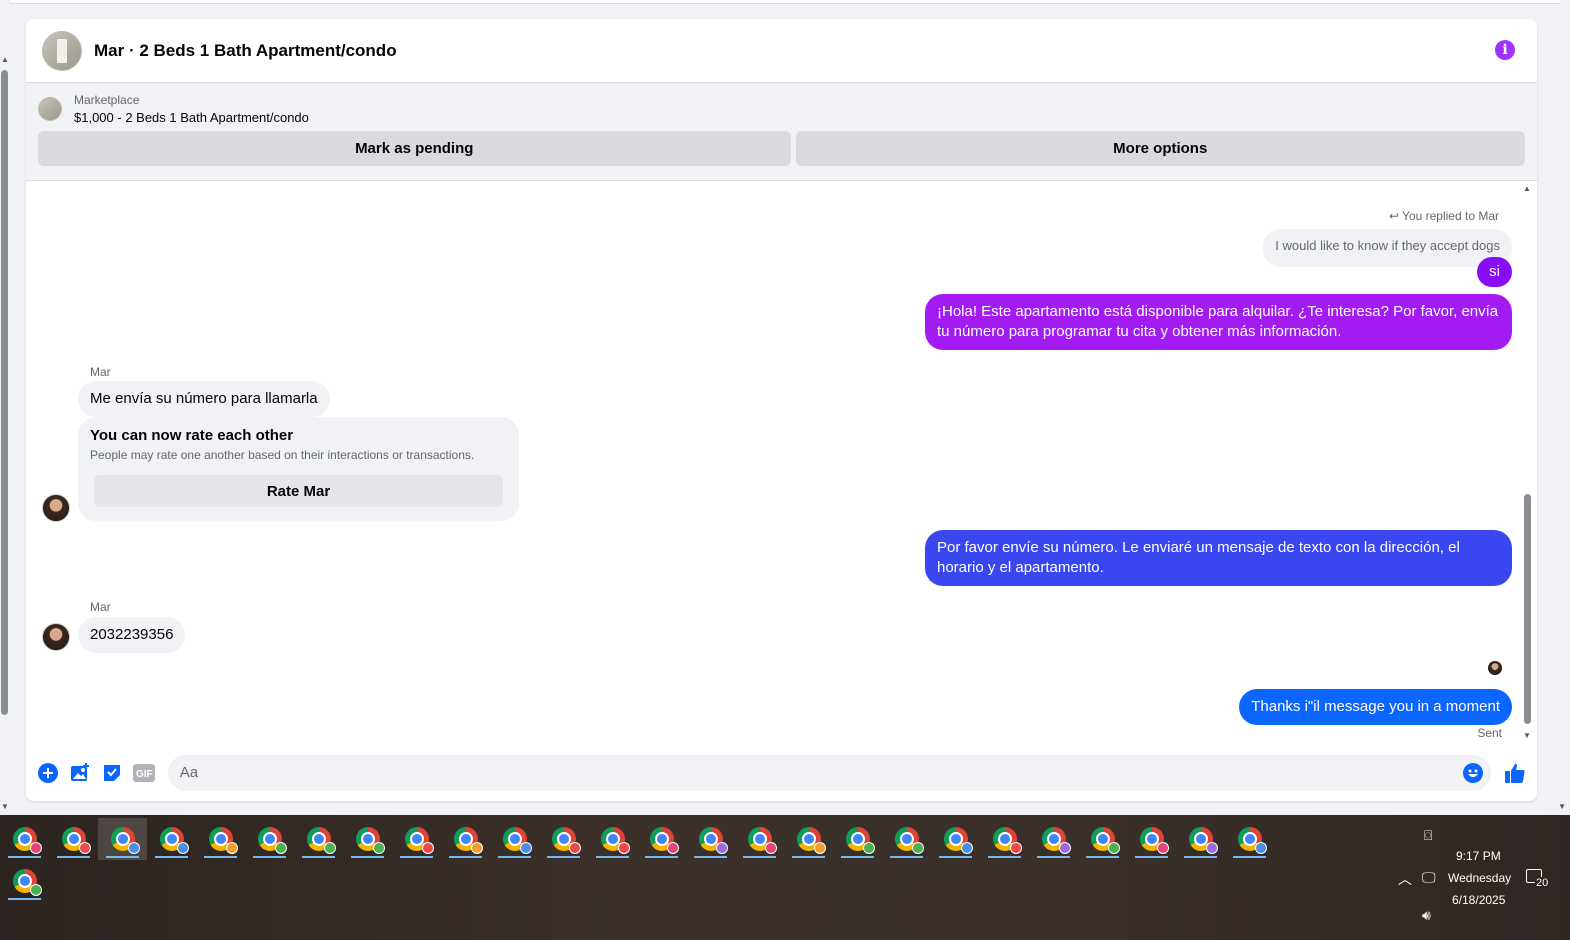  What do you see at coordinates (1405, 879) in the screenshot?
I see `chevron-up-icon: ︿` at bounding box center [1405, 879].